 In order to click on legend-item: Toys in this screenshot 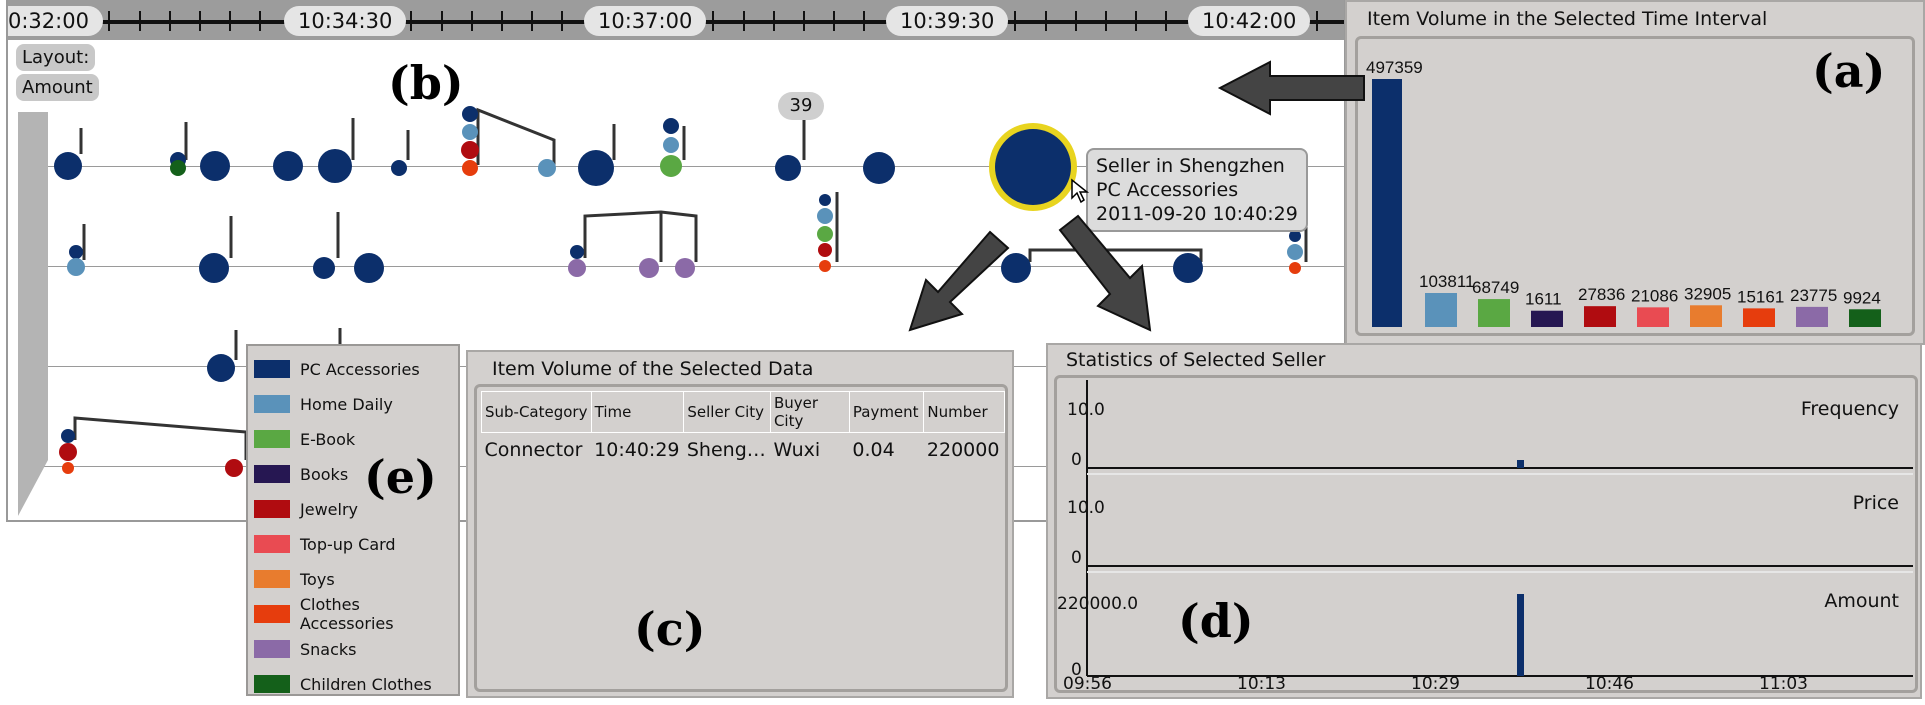, I will do `click(294, 579)`.